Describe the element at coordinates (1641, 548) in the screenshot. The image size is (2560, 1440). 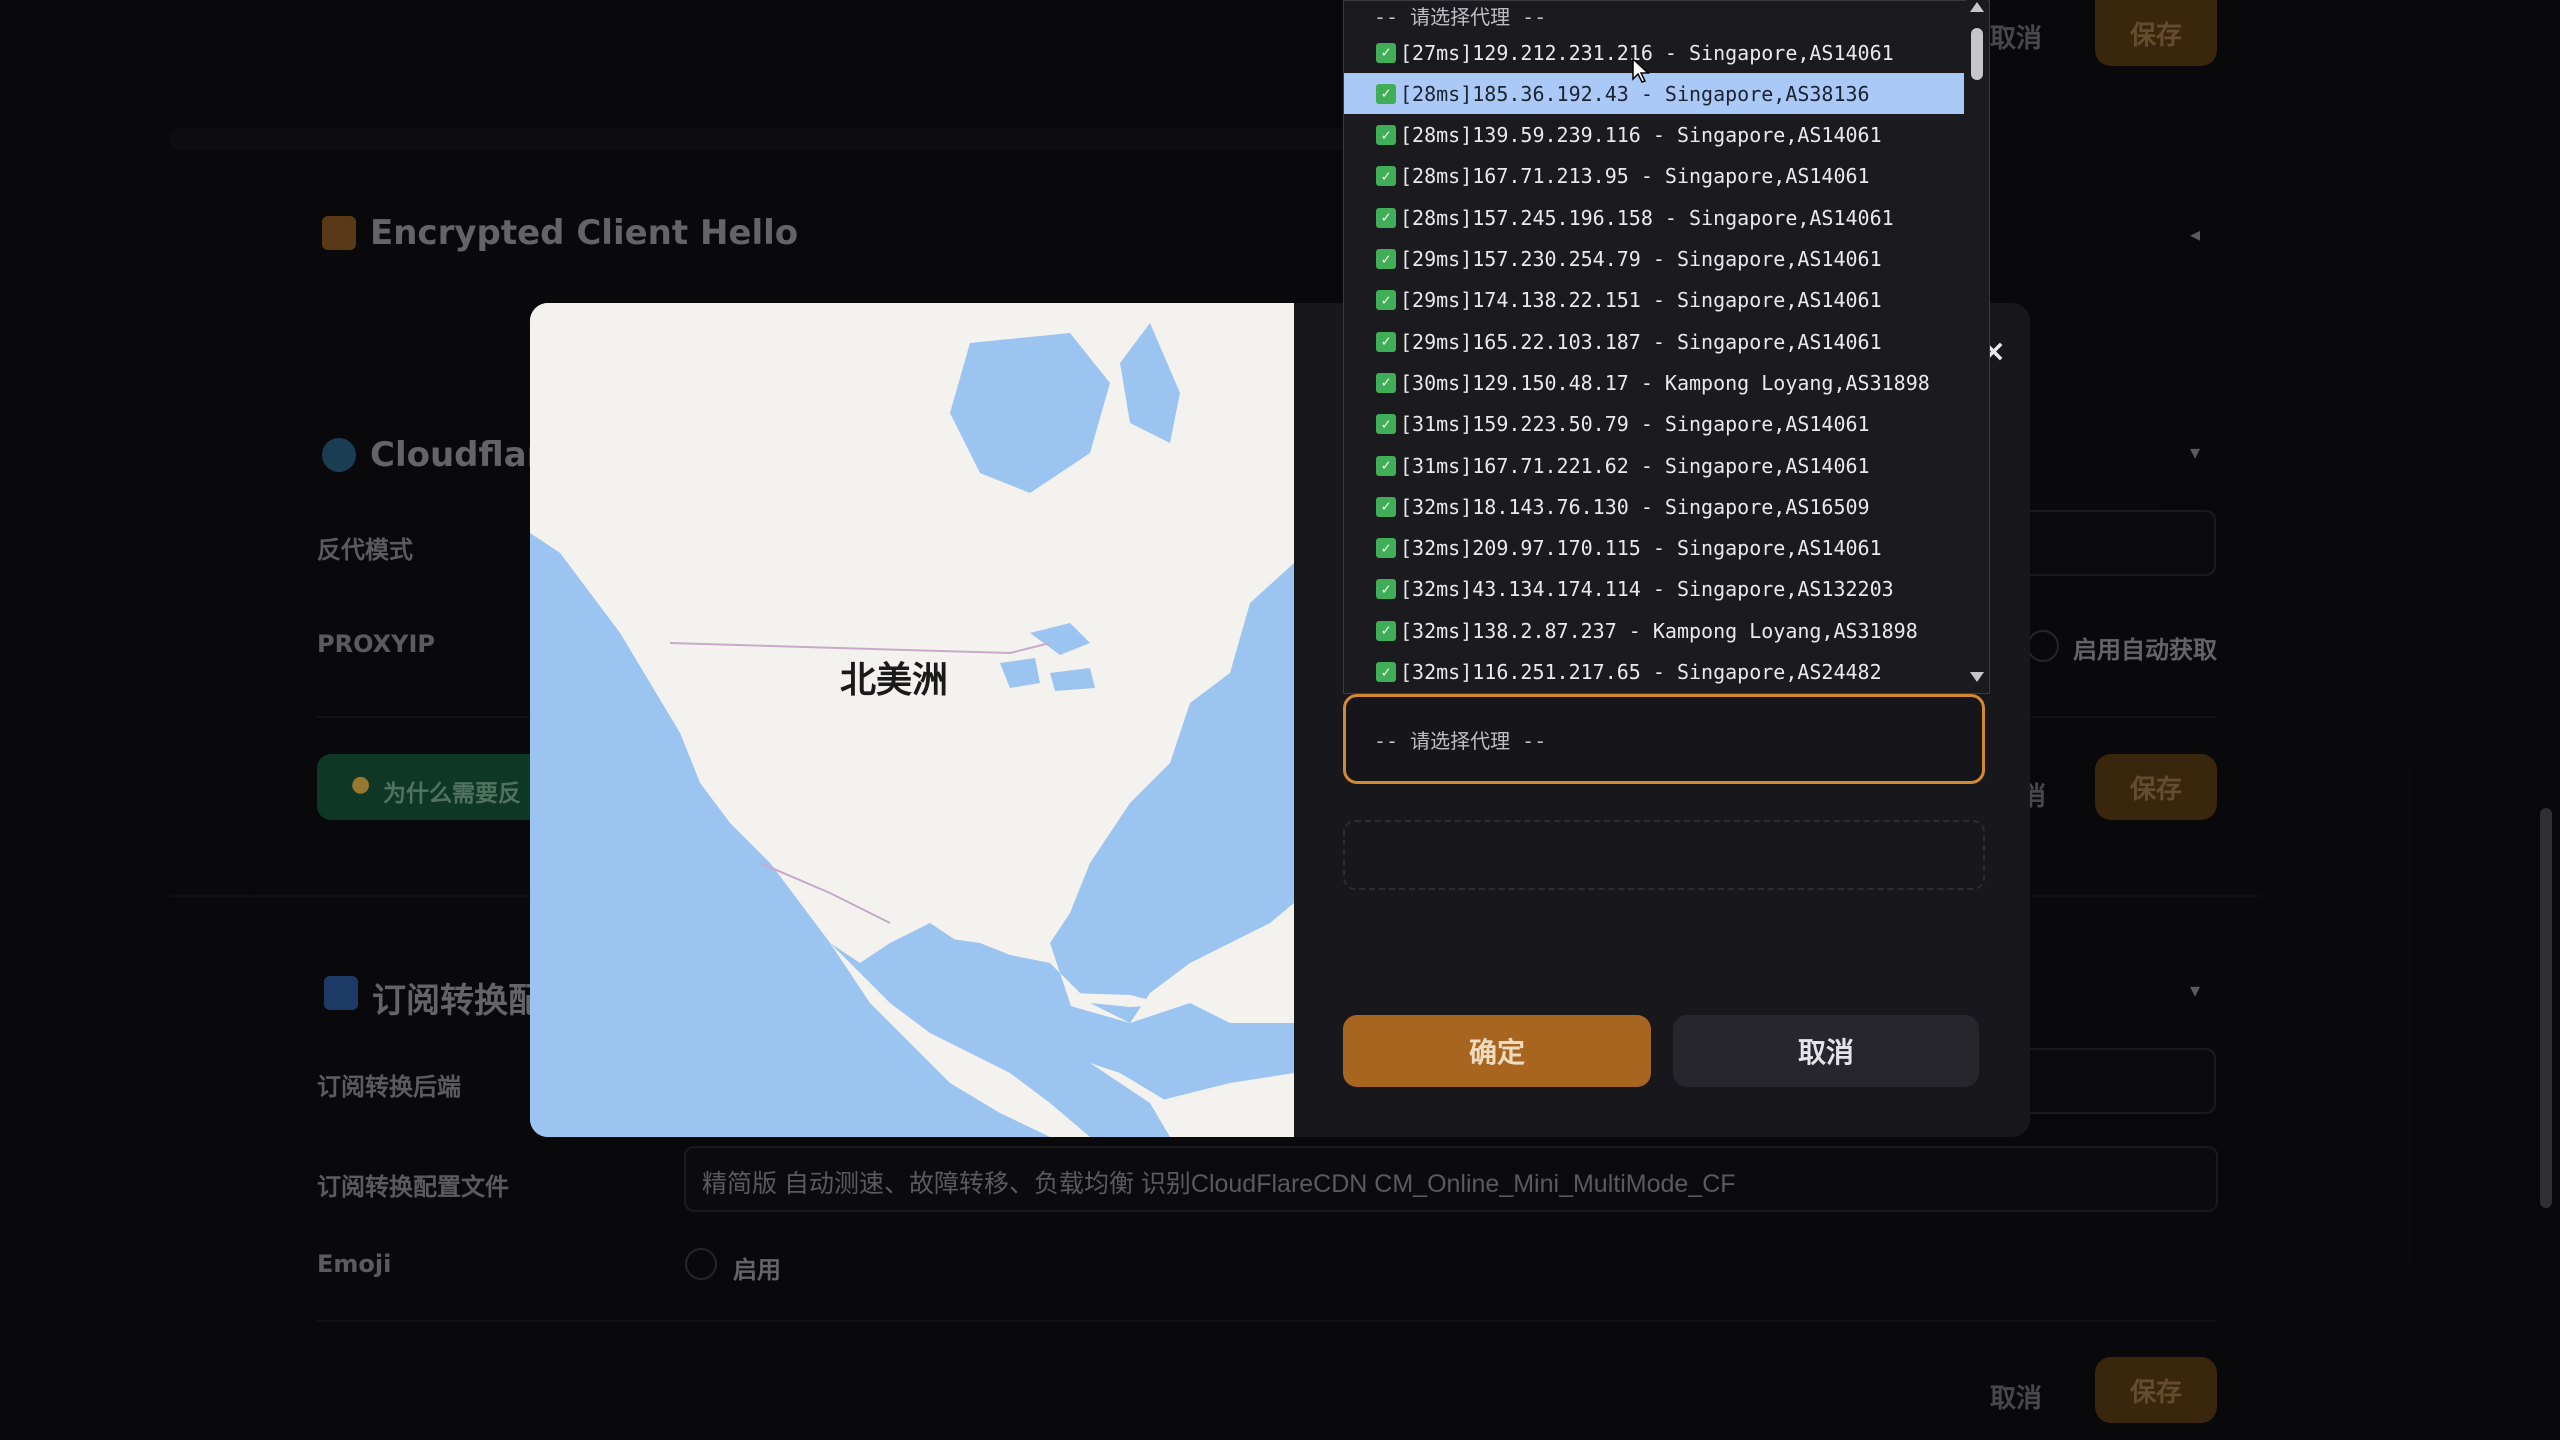
I see `dropdown-item-label: [32ms]209.97.170.115 - Singapore,AS14061` at that location.